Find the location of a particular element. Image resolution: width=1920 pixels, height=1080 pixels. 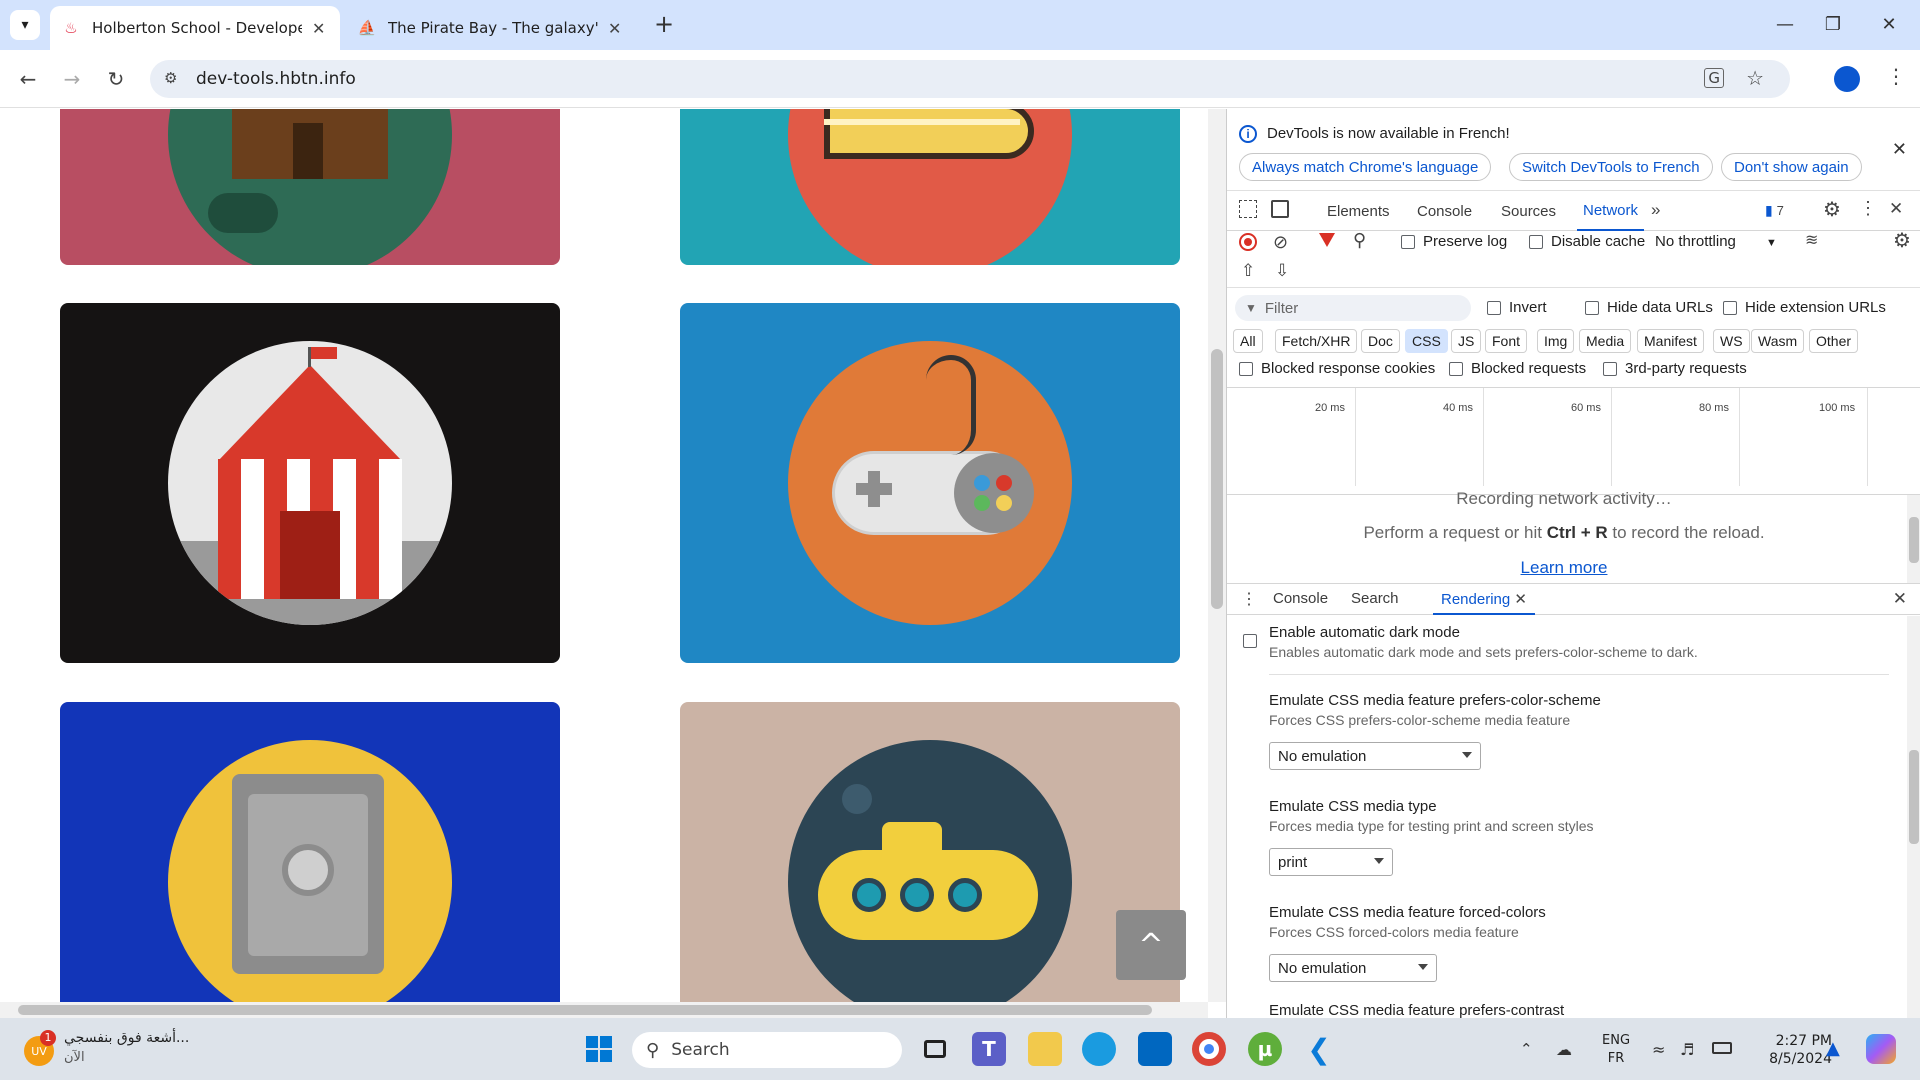

browser-menu-icon: ⋮ is located at coordinates (1896, 76).